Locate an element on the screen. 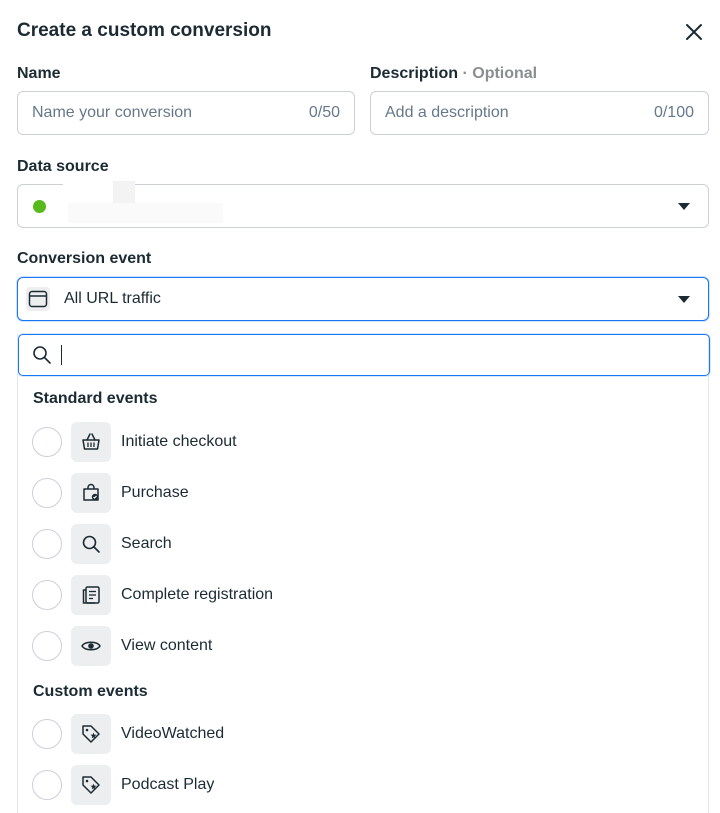 This screenshot has width=720, height=813. name-field: 0/50 is located at coordinates (186, 113).